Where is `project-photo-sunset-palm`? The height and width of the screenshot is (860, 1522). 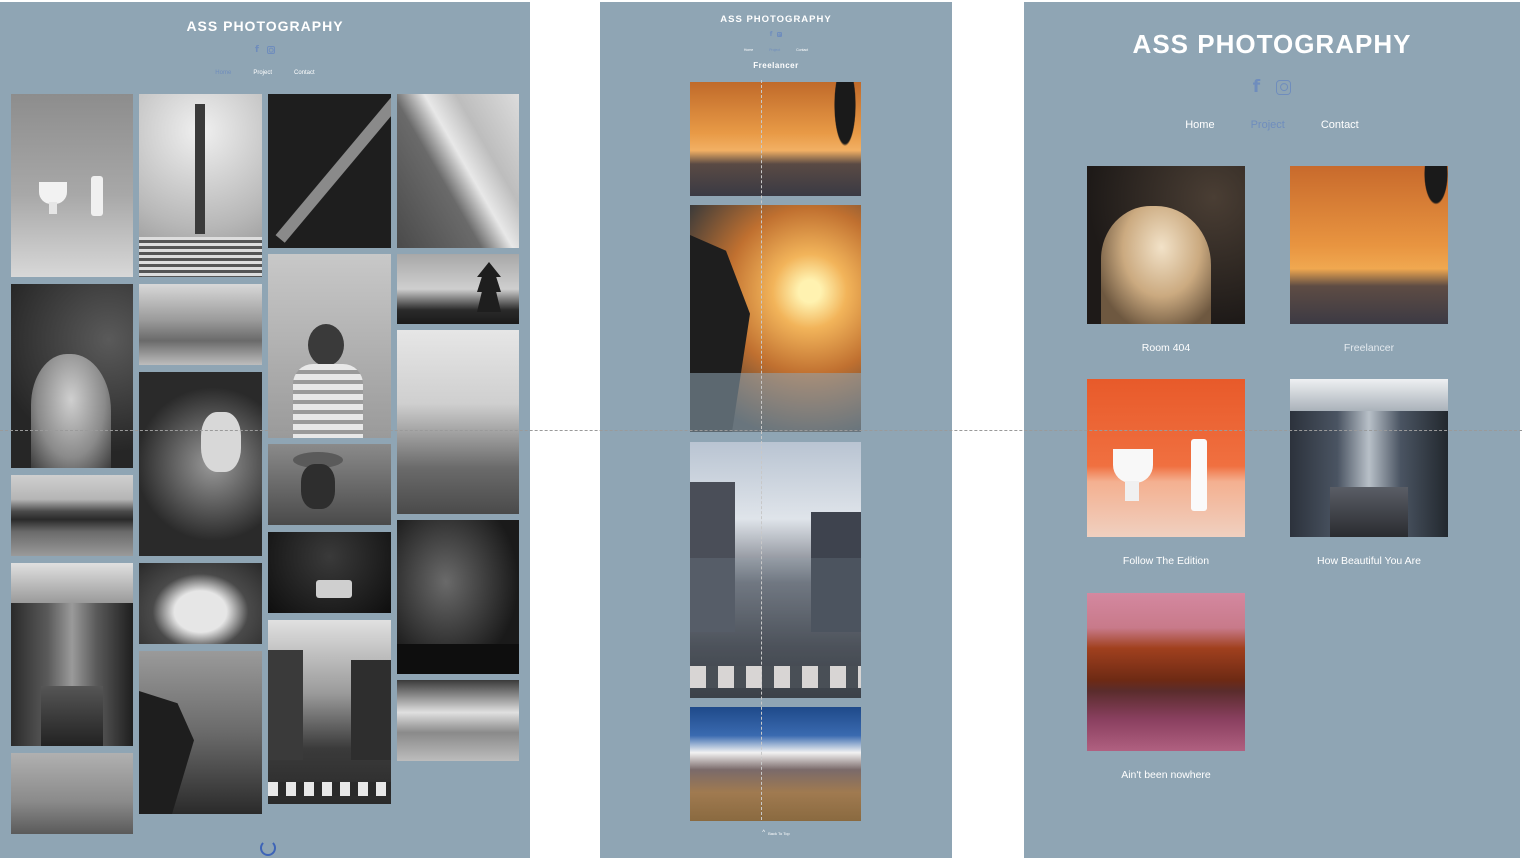 project-photo-sunset-palm is located at coordinates (775, 139).